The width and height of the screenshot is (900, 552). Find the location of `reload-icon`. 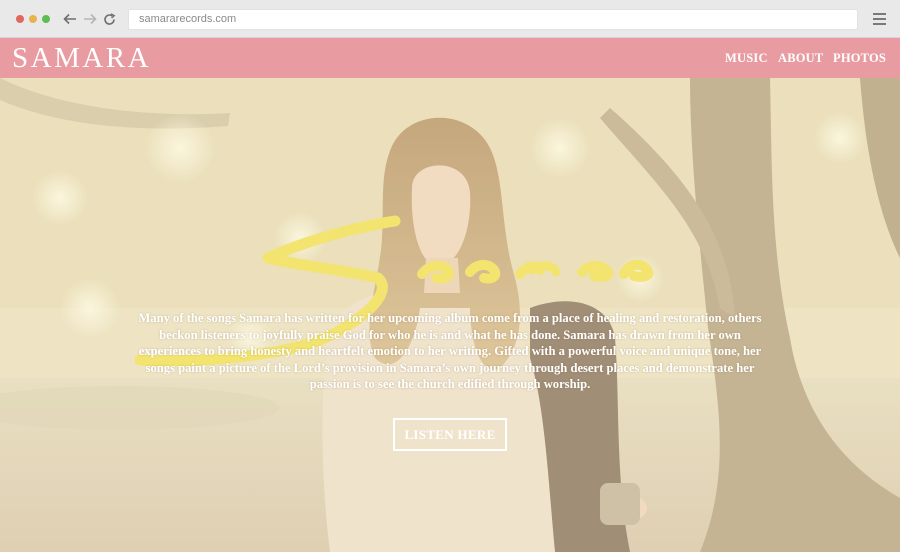

reload-icon is located at coordinates (109, 19).